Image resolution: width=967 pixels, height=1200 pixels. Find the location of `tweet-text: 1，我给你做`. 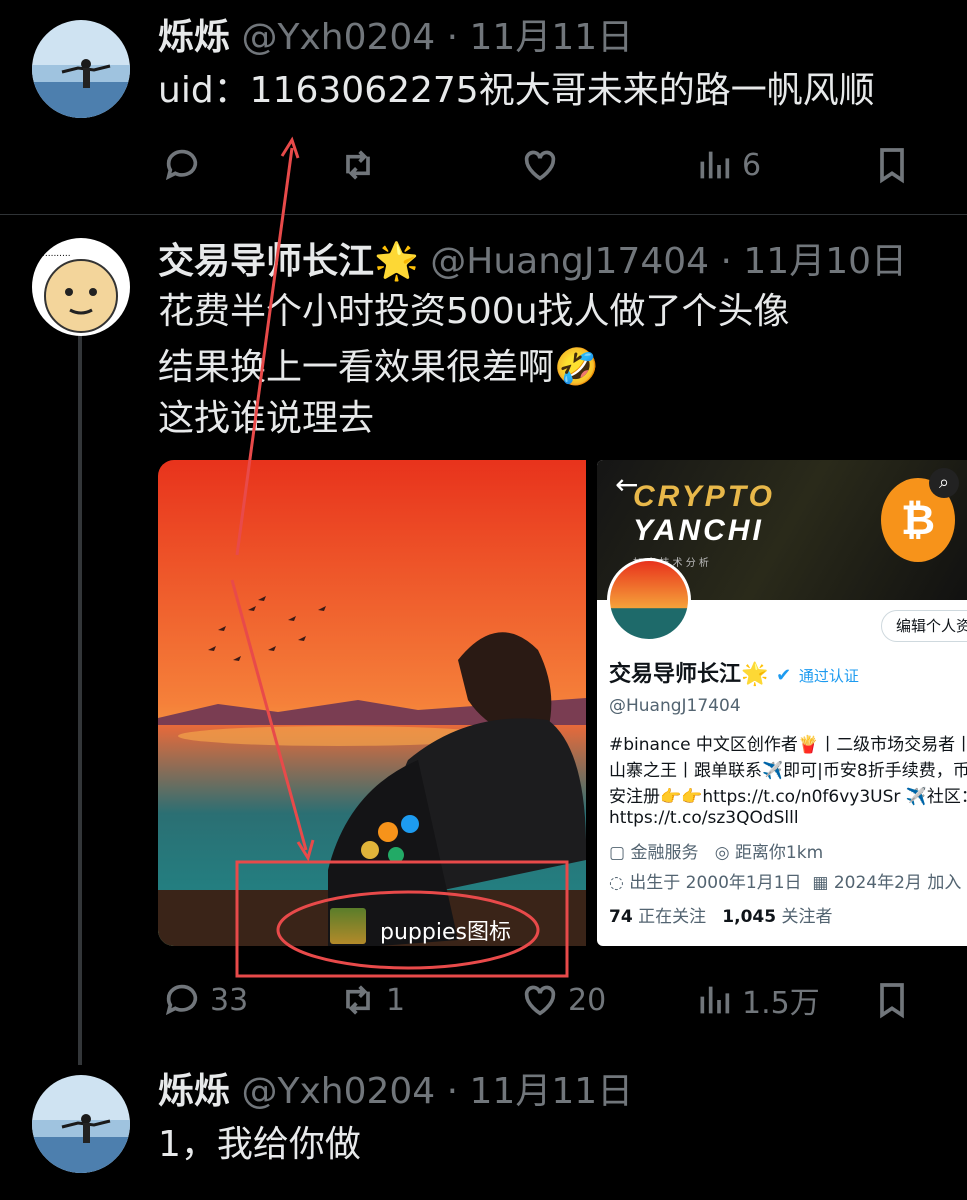

tweet-text: 1，我给你做 is located at coordinates (259, 1144).